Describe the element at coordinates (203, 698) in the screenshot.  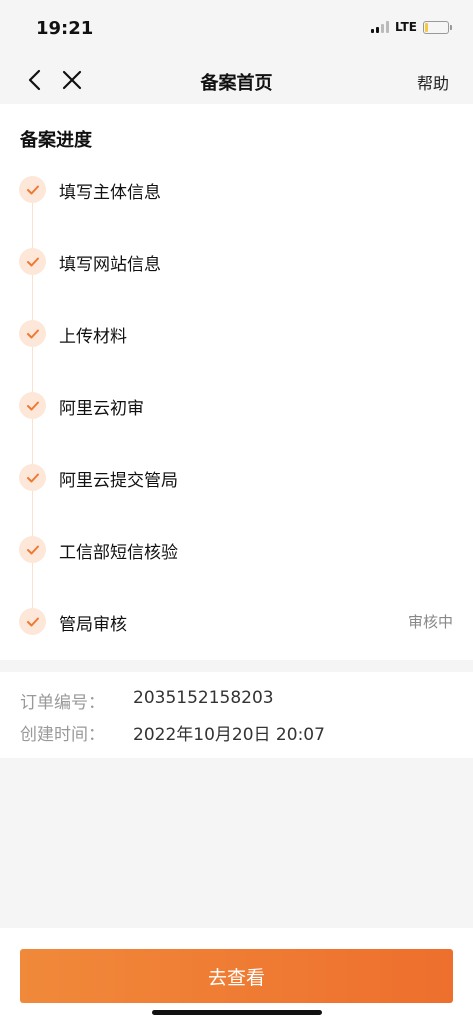
I see `order-number-value: 2035152158203` at that location.